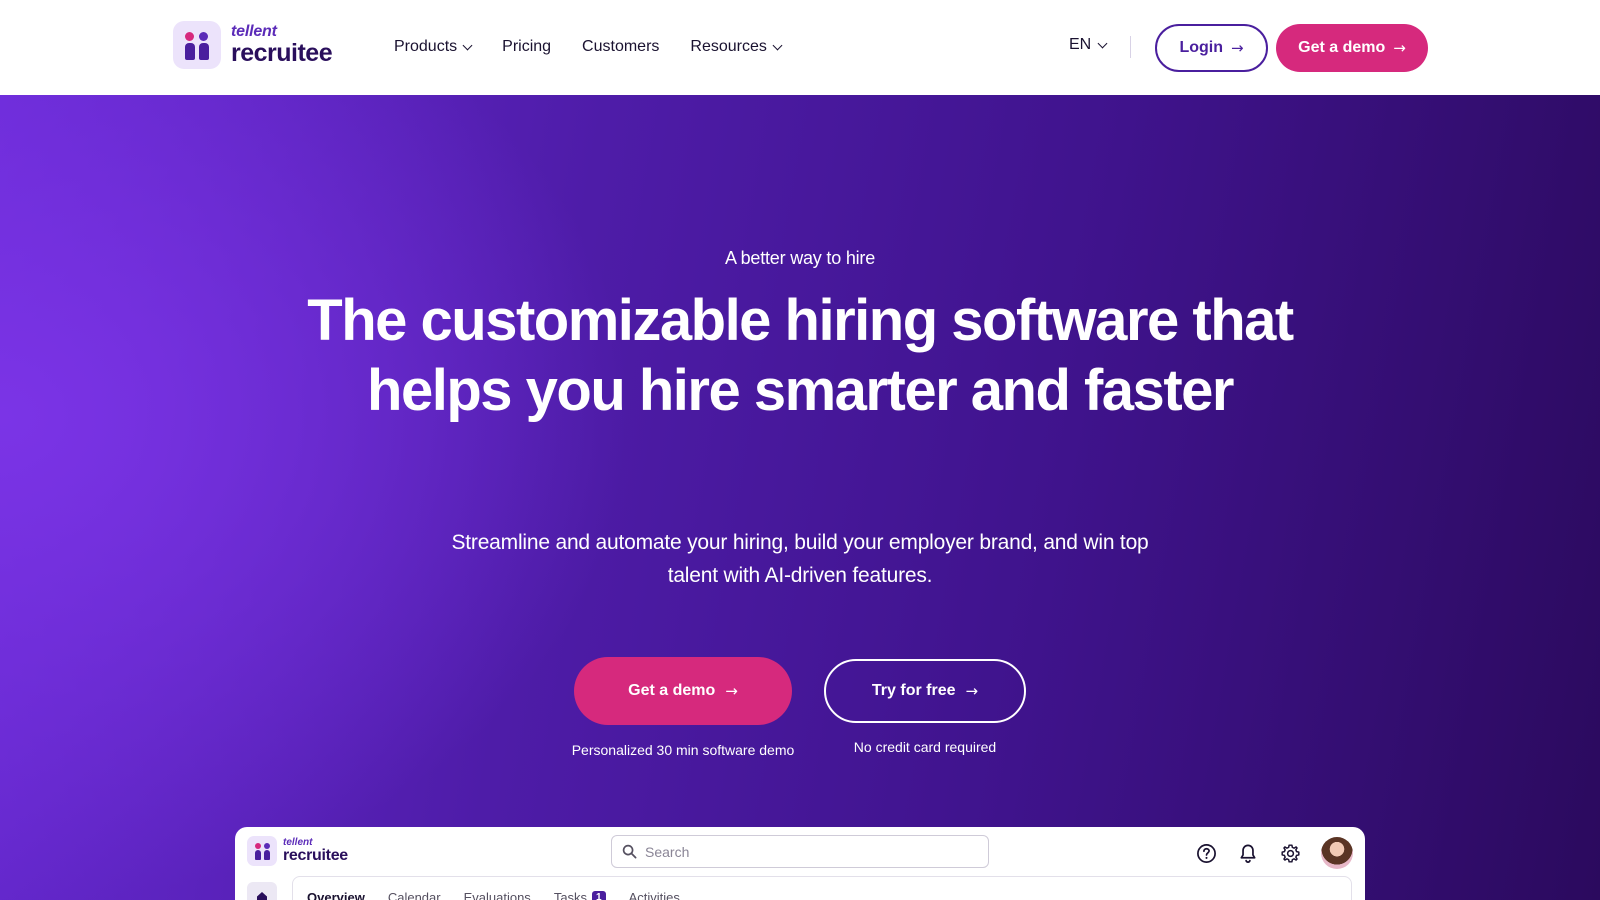  I want to click on nav-item-label: Customers, so click(621, 46).